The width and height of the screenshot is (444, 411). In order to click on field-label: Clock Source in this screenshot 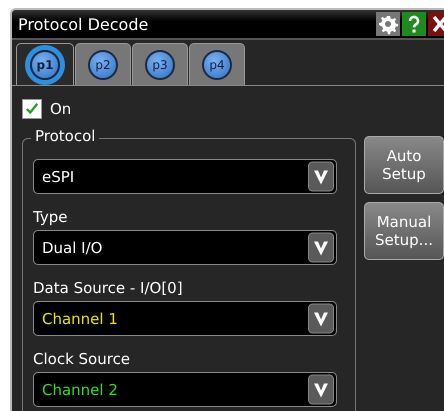, I will do `click(82, 359)`.